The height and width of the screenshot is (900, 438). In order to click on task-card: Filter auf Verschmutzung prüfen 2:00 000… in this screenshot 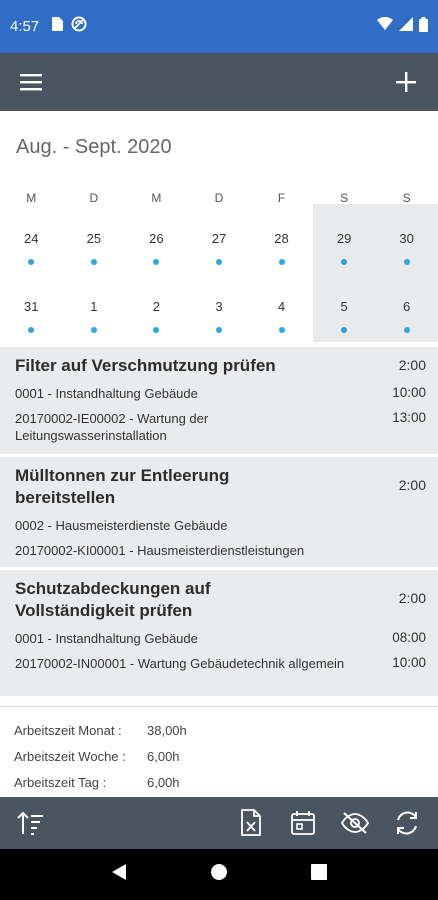, I will do `click(219, 400)`.